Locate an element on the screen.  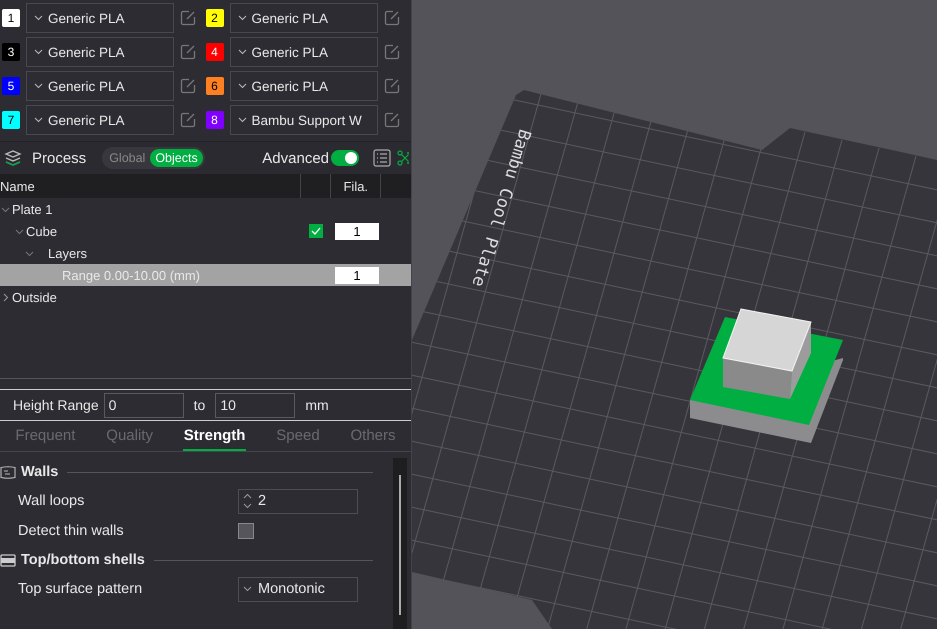
wall-icon is located at coordinates (8, 472).